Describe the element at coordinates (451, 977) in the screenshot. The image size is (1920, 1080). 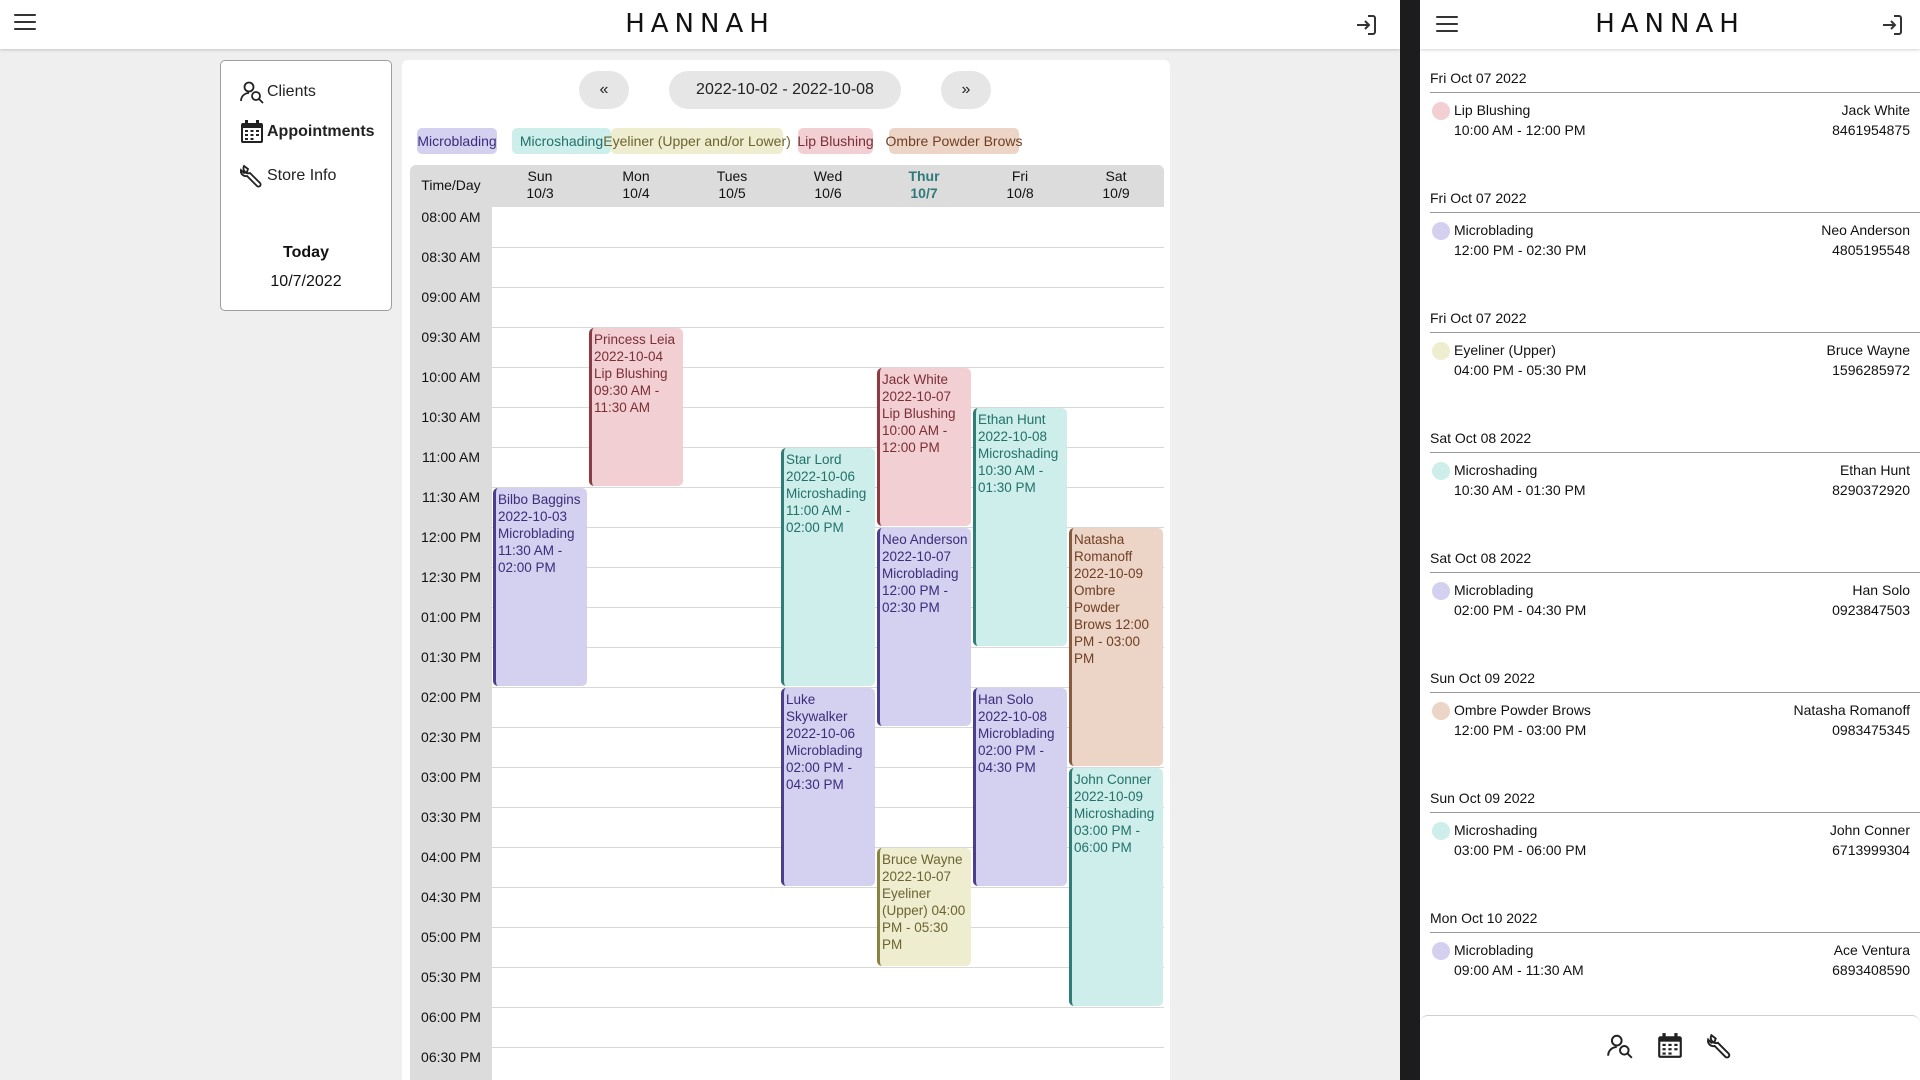
I see `time-slot-label: 05:30 PM` at that location.